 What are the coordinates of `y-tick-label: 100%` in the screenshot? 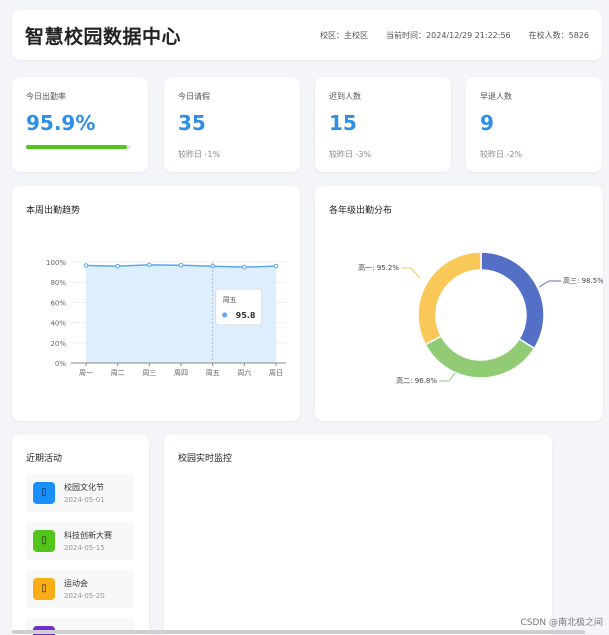 It's located at (56, 263).